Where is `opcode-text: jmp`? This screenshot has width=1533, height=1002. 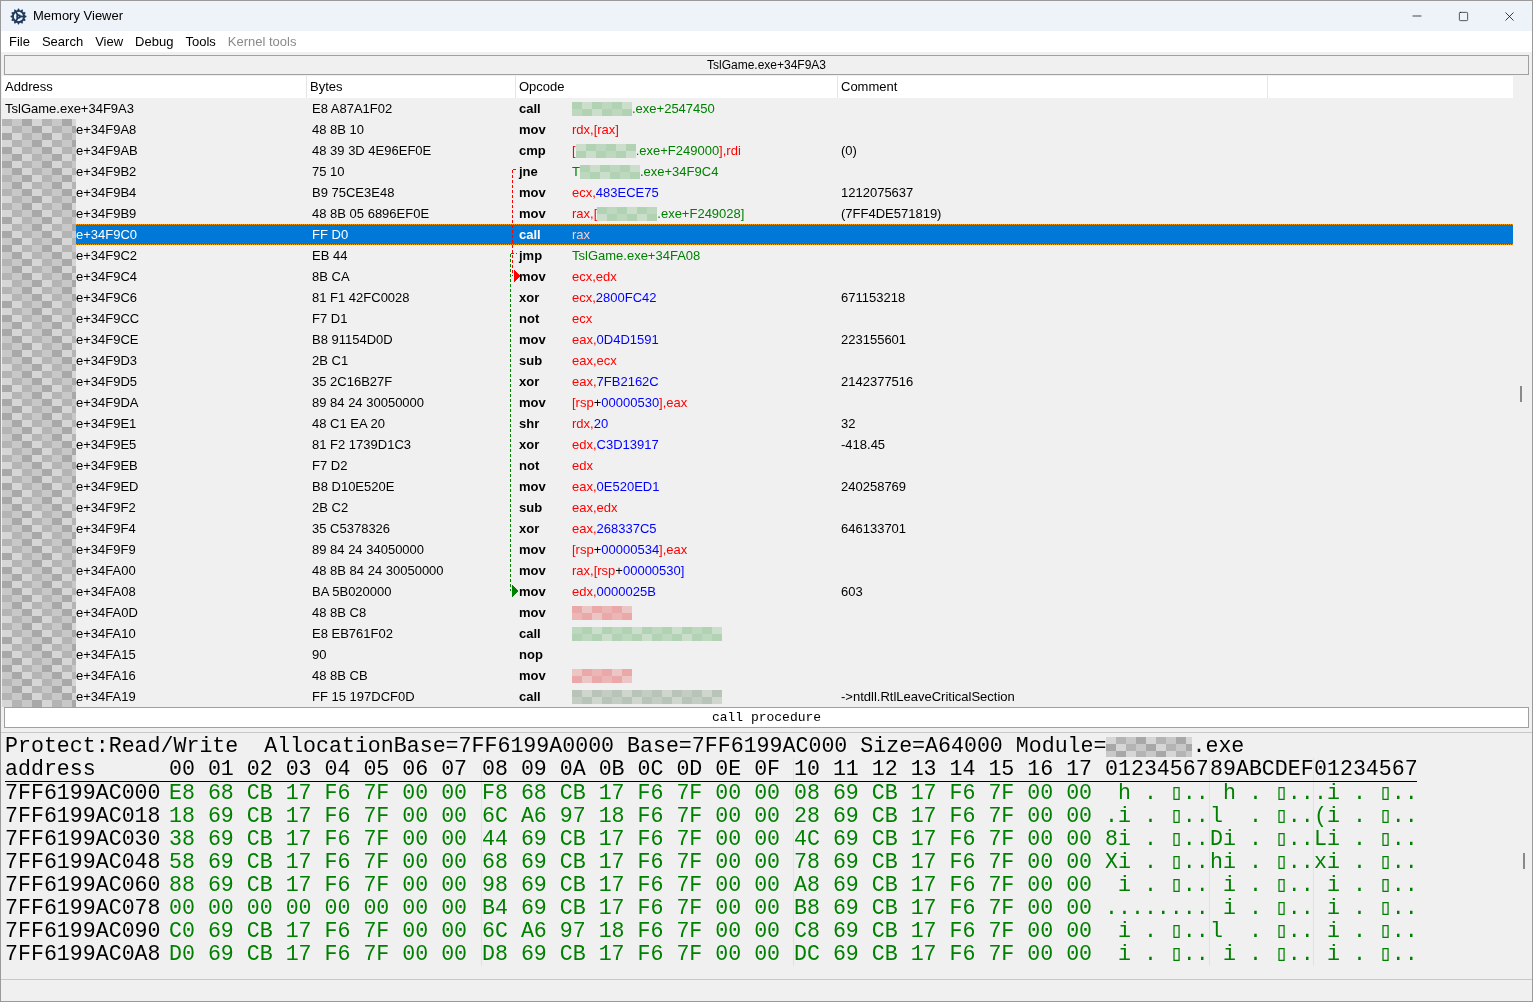 opcode-text: jmp is located at coordinates (530, 255).